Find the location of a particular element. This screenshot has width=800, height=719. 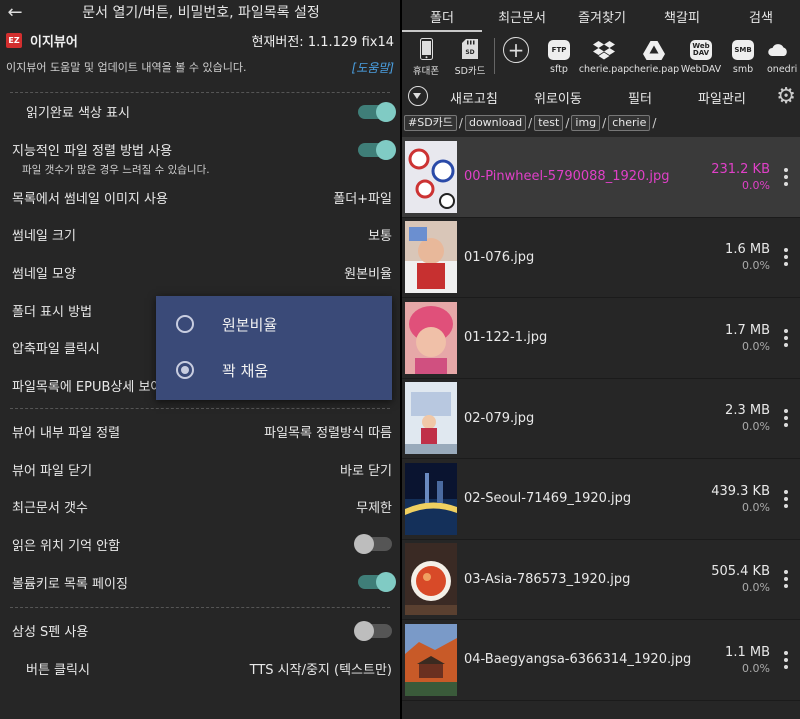

setting-value: 바로 닫기 is located at coordinates (366, 471).